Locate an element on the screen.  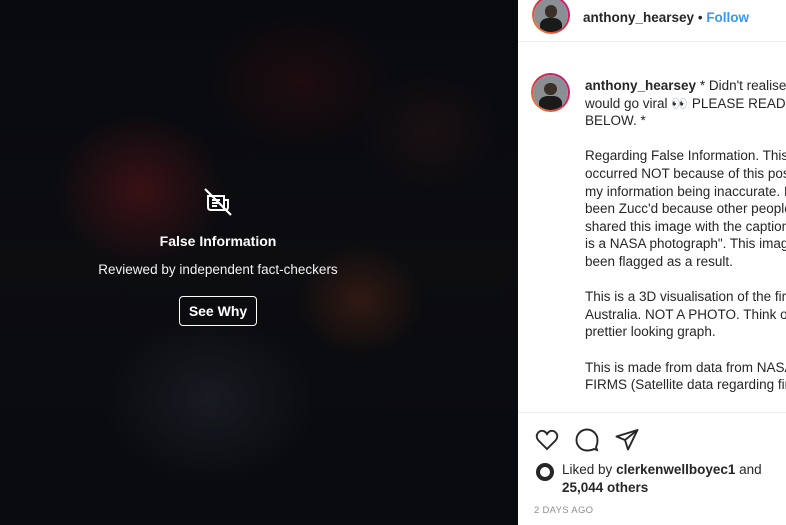
likes-prefix: Liked by is located at coordinates (587, 469).